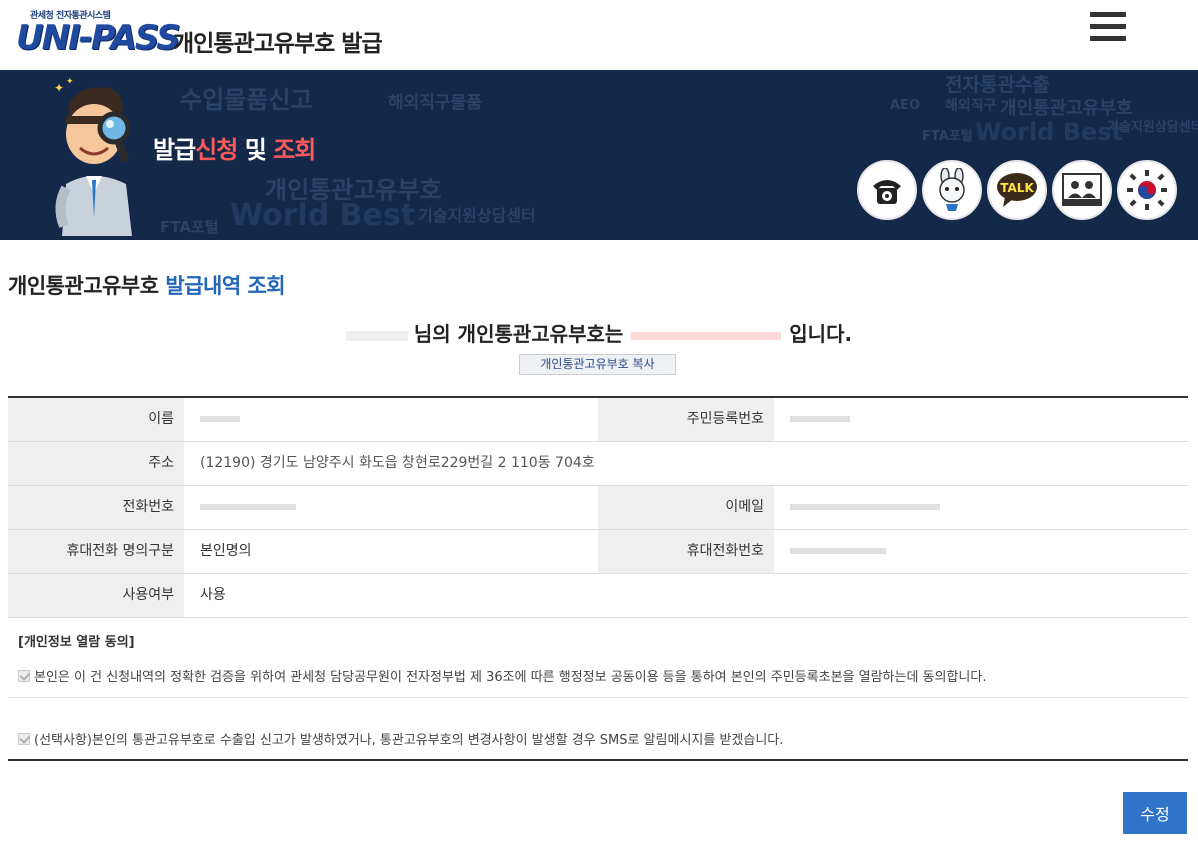 Image resolution: width=1198 pixels, height=842 pixels. I want to click on redacted-name, so click(376, 335).